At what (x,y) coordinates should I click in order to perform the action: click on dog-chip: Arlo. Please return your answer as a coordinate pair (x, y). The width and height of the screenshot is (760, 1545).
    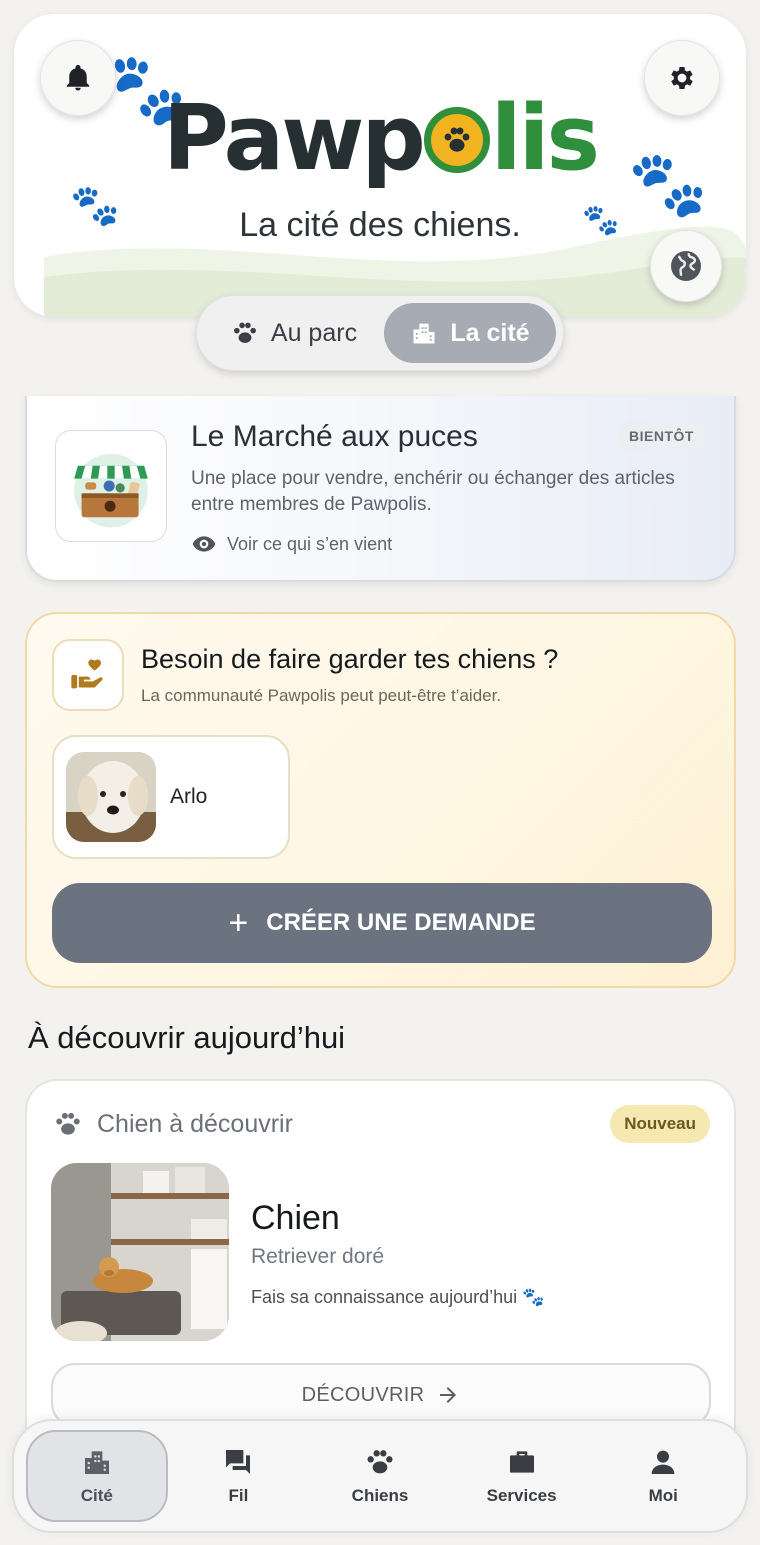
    Looking at the image, I should click on (171, 797).